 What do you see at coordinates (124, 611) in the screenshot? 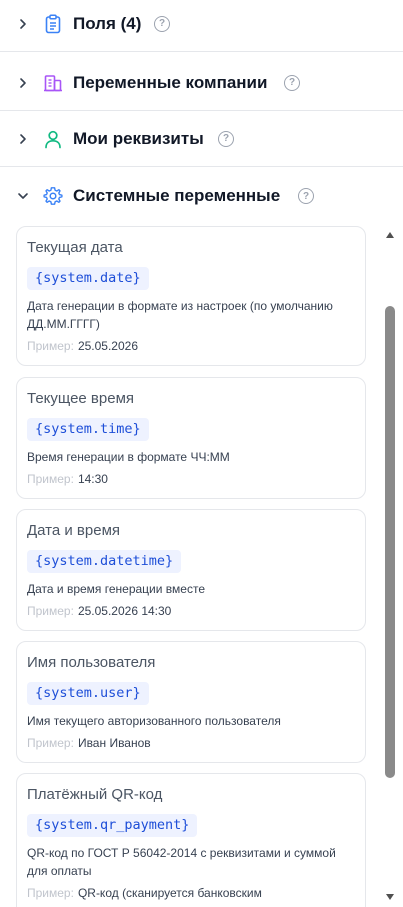
I see `example-value: 25.05.2026 14:30` at bounding box center [124, 611].